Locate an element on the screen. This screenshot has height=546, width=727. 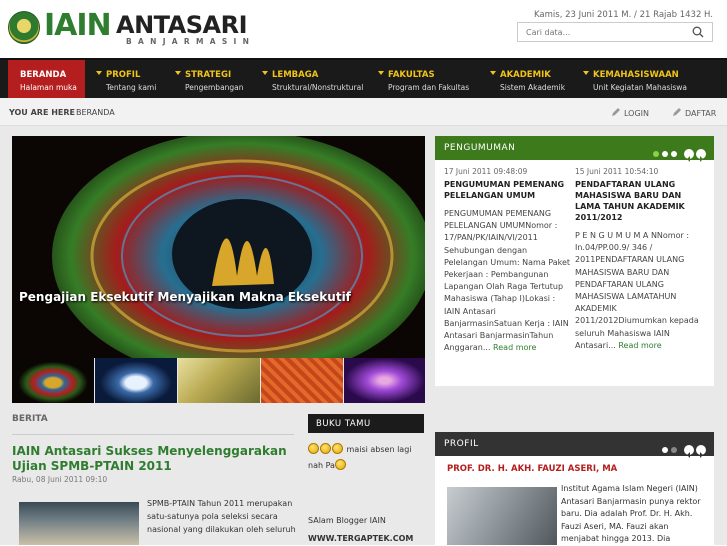
login-link: LOGIN is located at coordinates (630, 112).